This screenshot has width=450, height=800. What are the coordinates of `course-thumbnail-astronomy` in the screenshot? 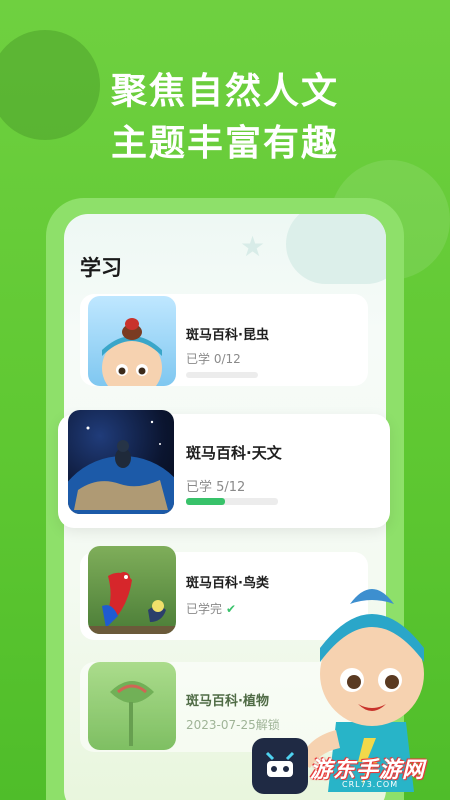 It's located at (121, 462).